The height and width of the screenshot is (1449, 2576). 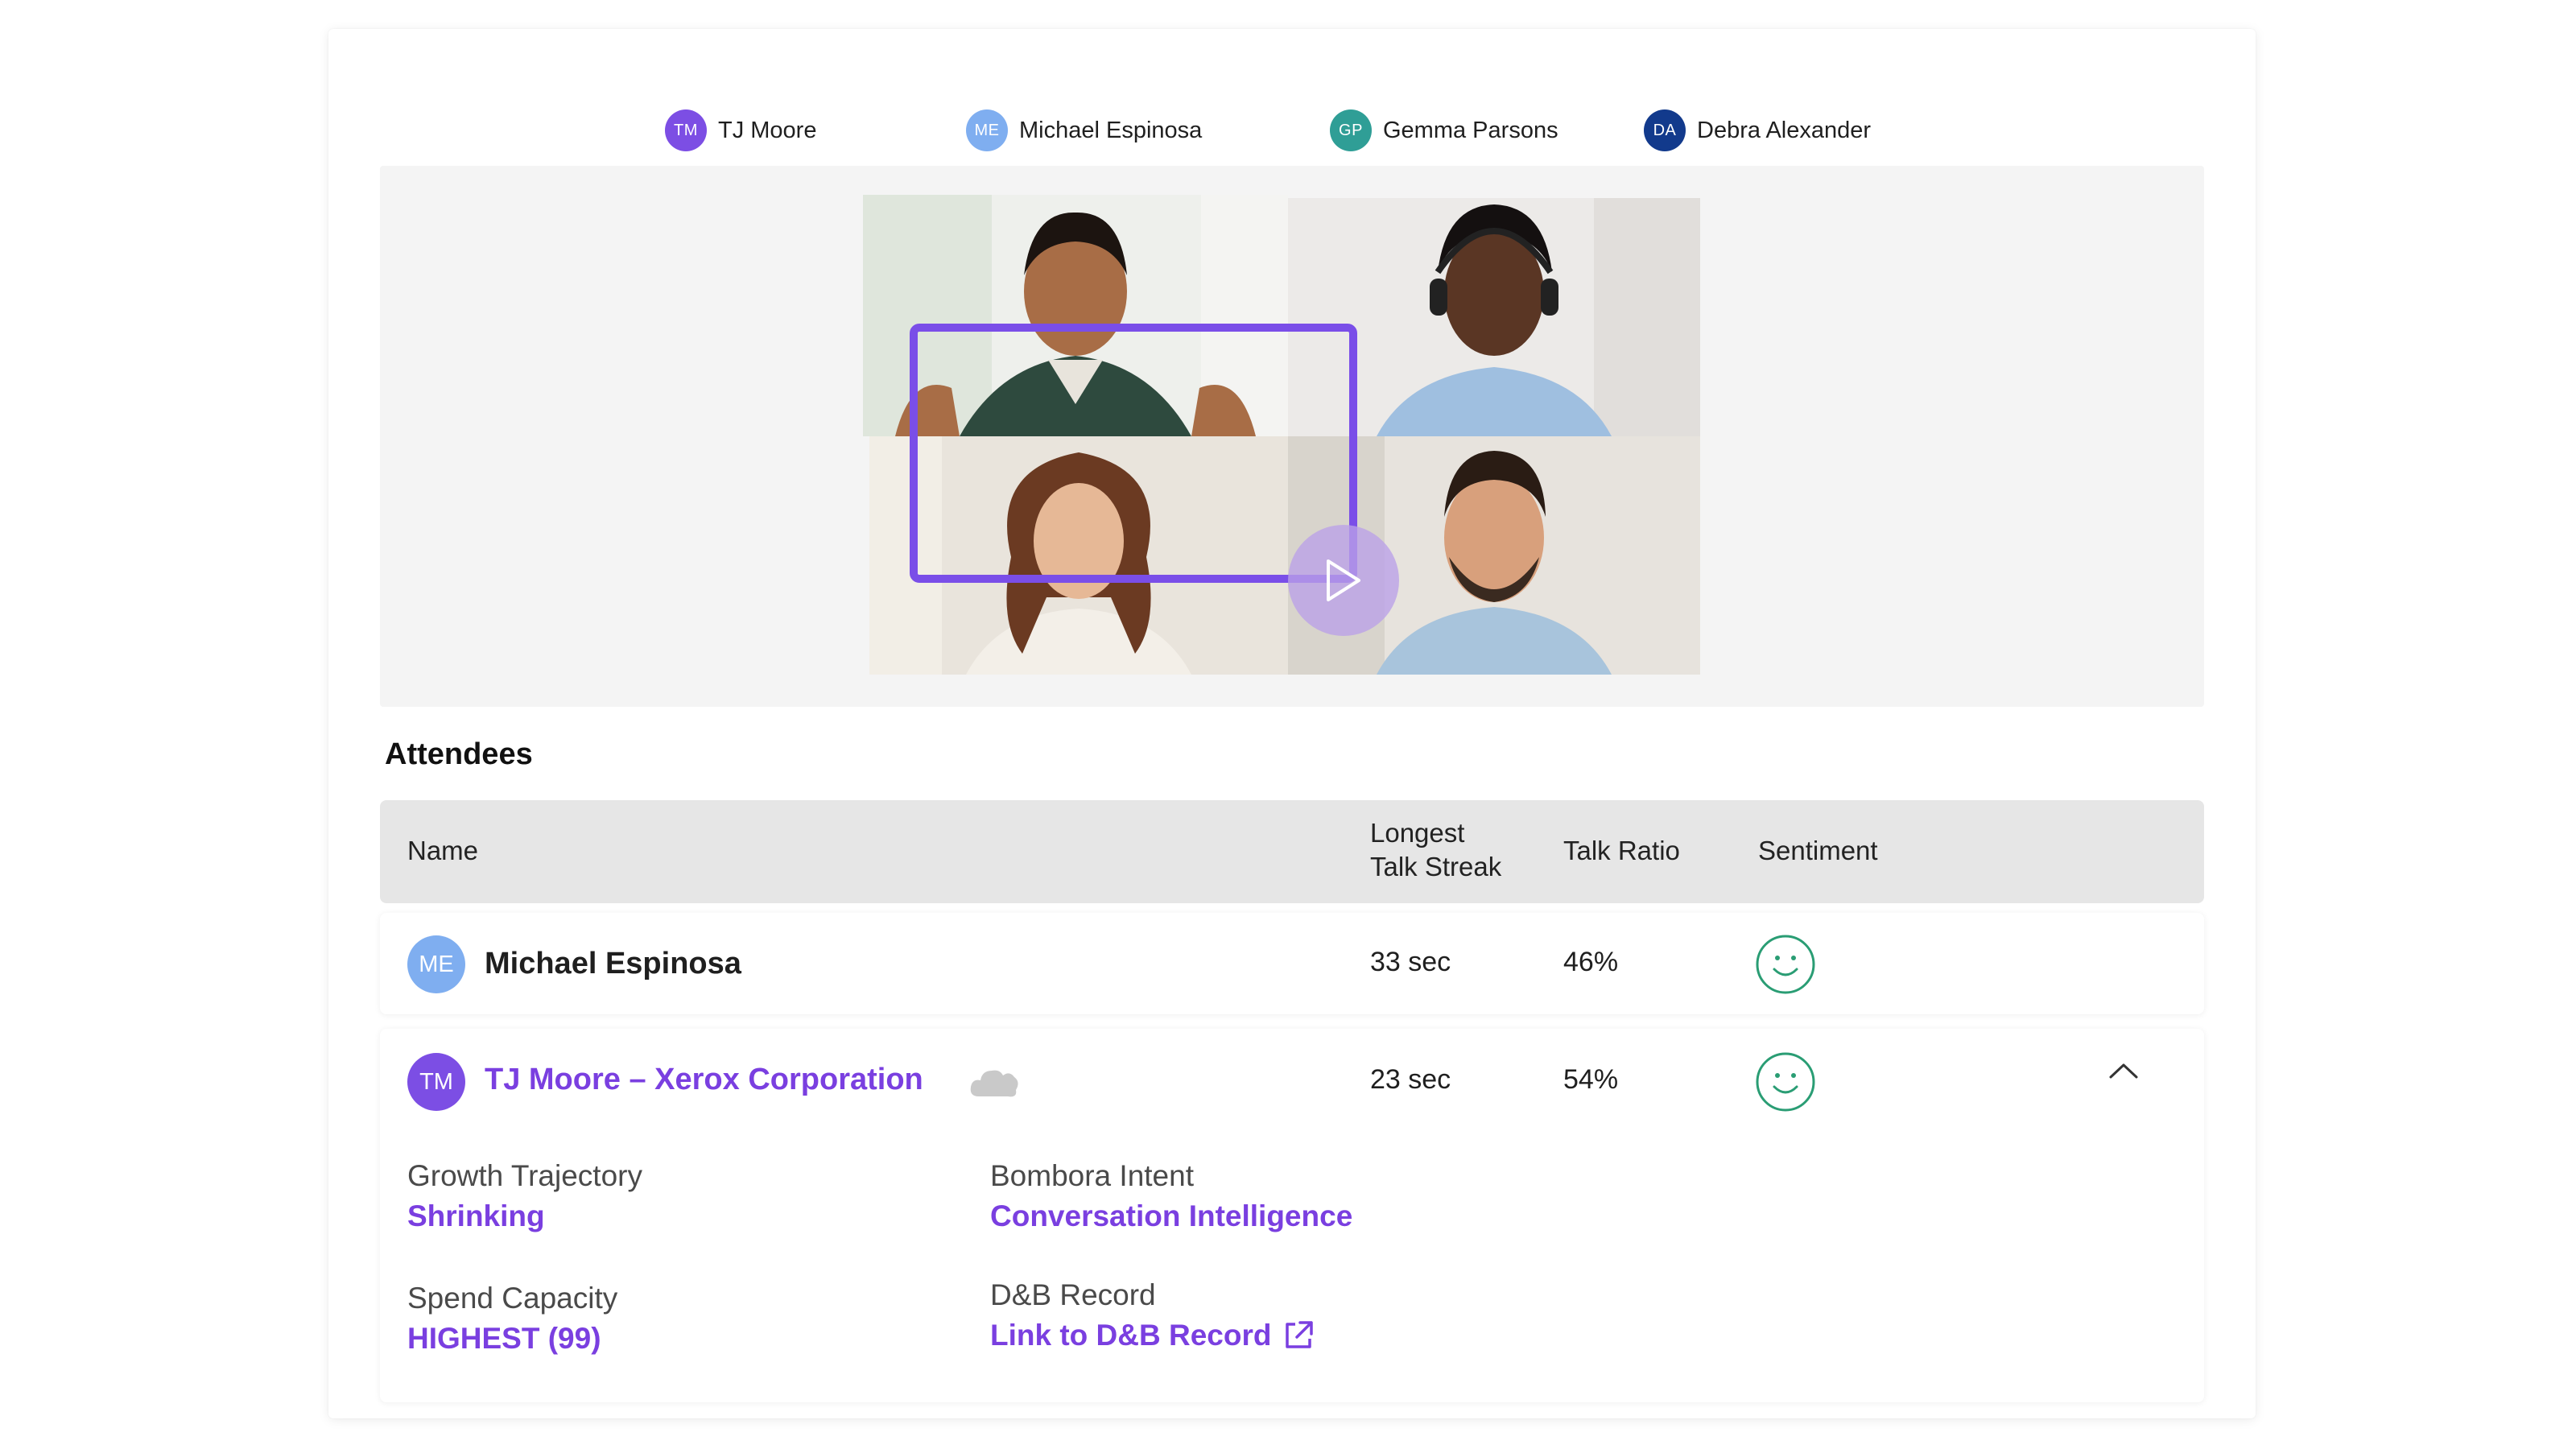 What do you see at coordinates (512, 1298) in the screenshot?
I see `spend-capacity-label: Spend Capacity` at bounding box center [512, 1298].